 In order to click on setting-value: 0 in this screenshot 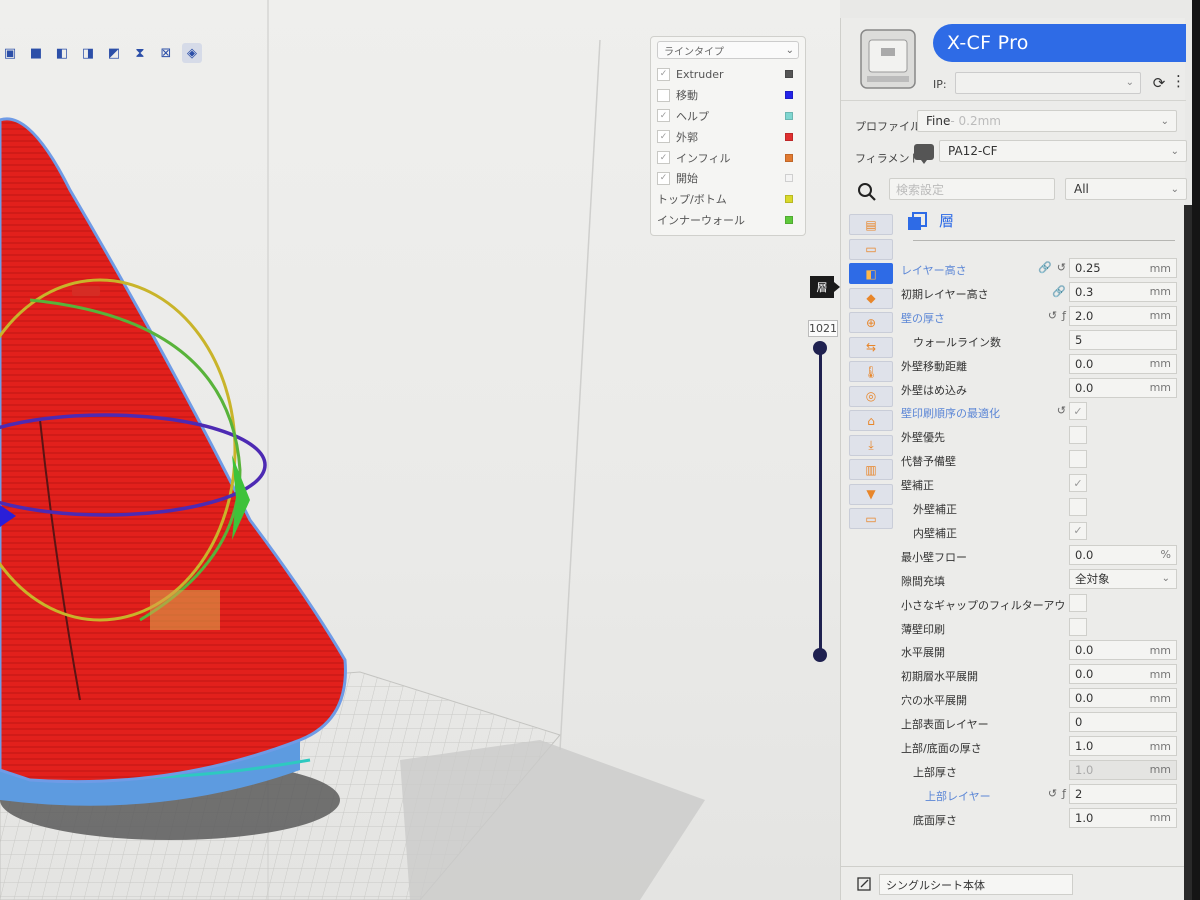, I will do `click(1079, 722)`.